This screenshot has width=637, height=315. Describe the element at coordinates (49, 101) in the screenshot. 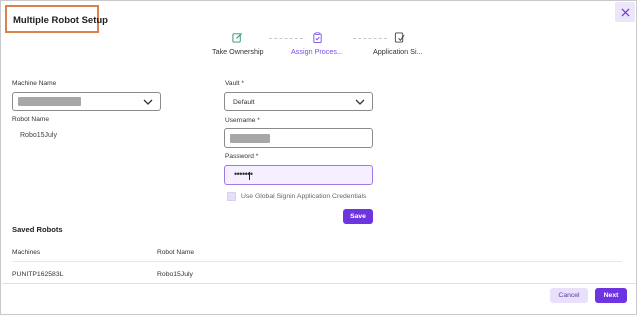

I see `machine-name-redacted-value` at that location.